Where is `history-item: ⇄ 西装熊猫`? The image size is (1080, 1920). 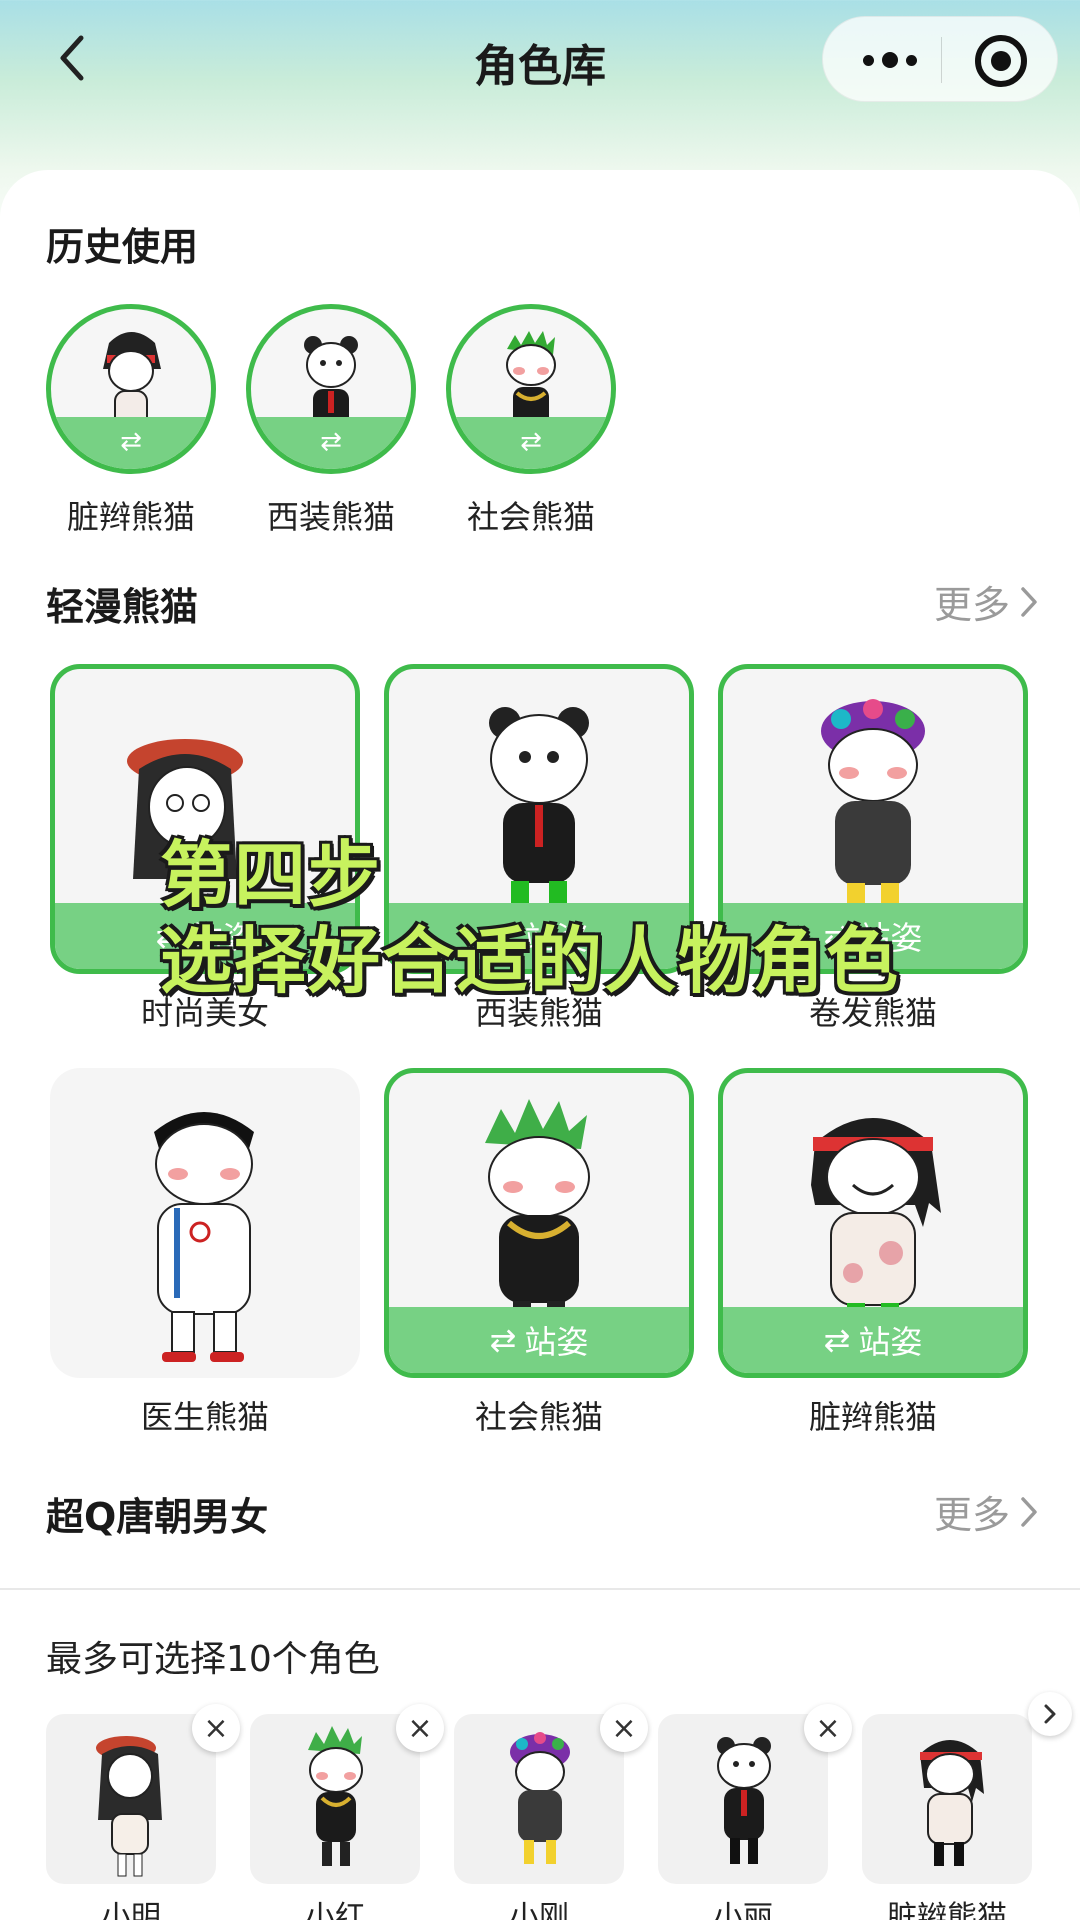 history-item: ⇄ 西装熊猫 is located at coordinates (331, 421).